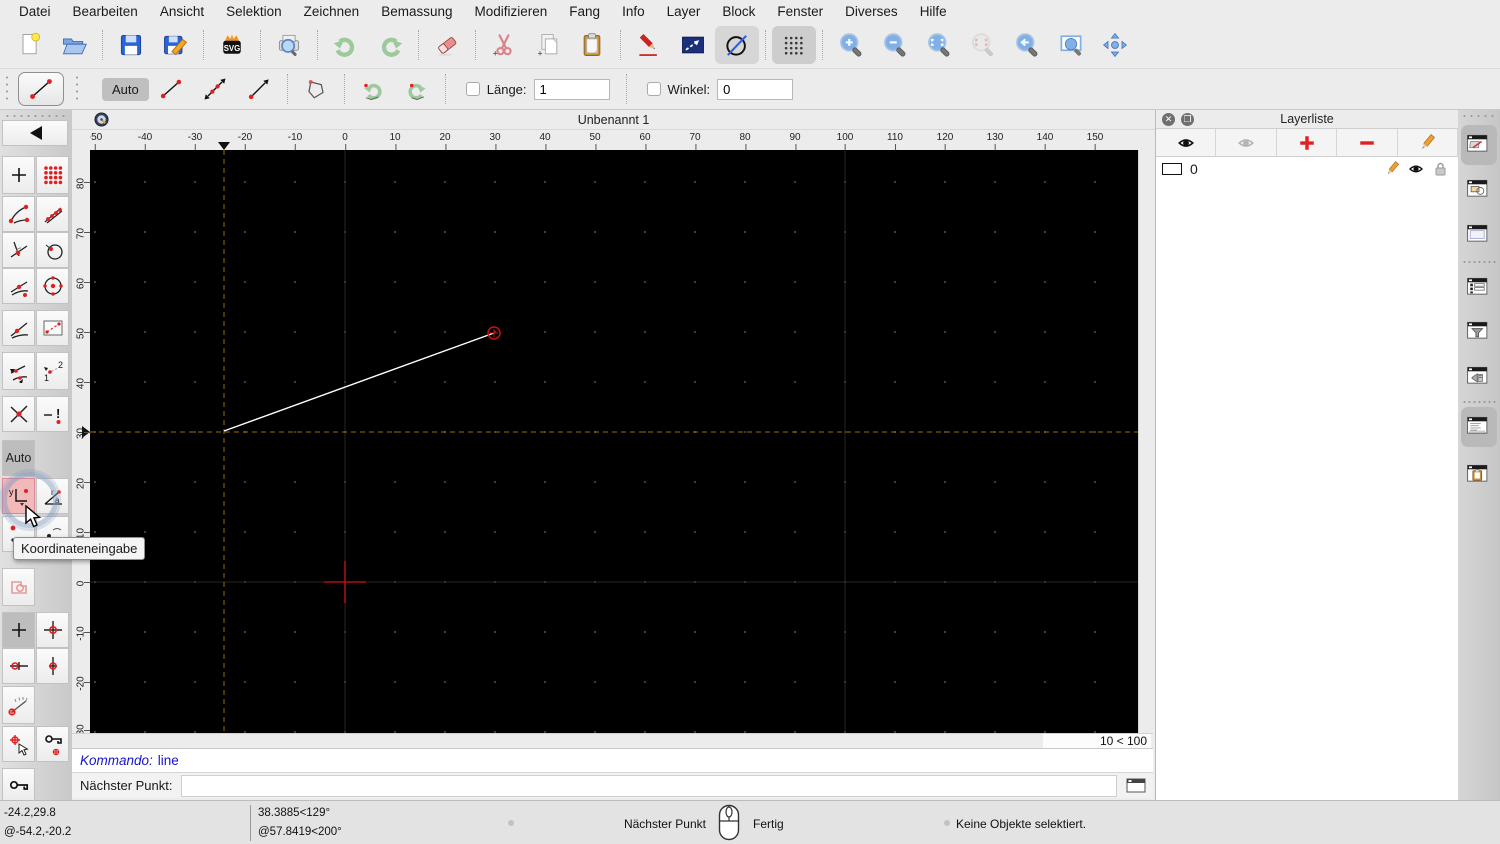  I want to click on snap-off-circle, so click(737, 45).